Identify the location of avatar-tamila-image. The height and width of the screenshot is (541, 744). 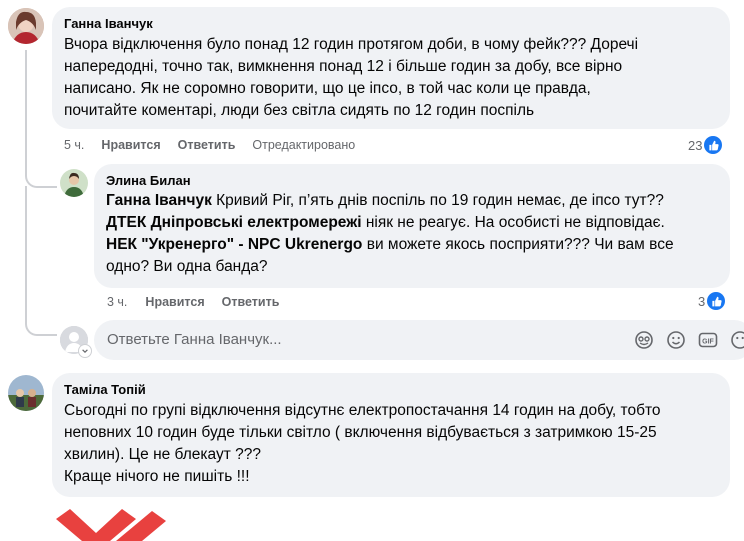
(26, 393).